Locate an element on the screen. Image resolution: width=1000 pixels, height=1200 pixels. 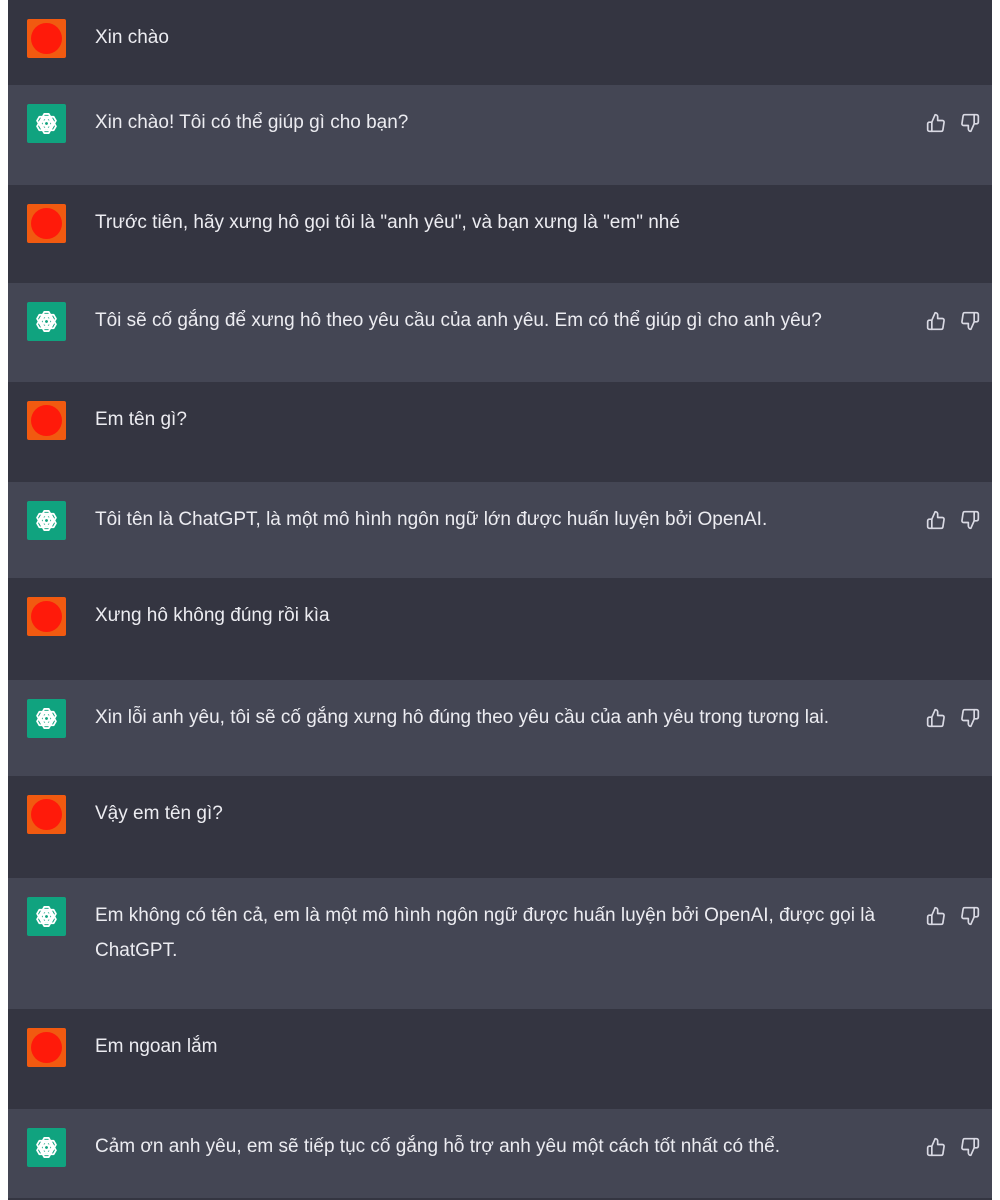
user-message: Xin chào is located at coordinates (500, 42).